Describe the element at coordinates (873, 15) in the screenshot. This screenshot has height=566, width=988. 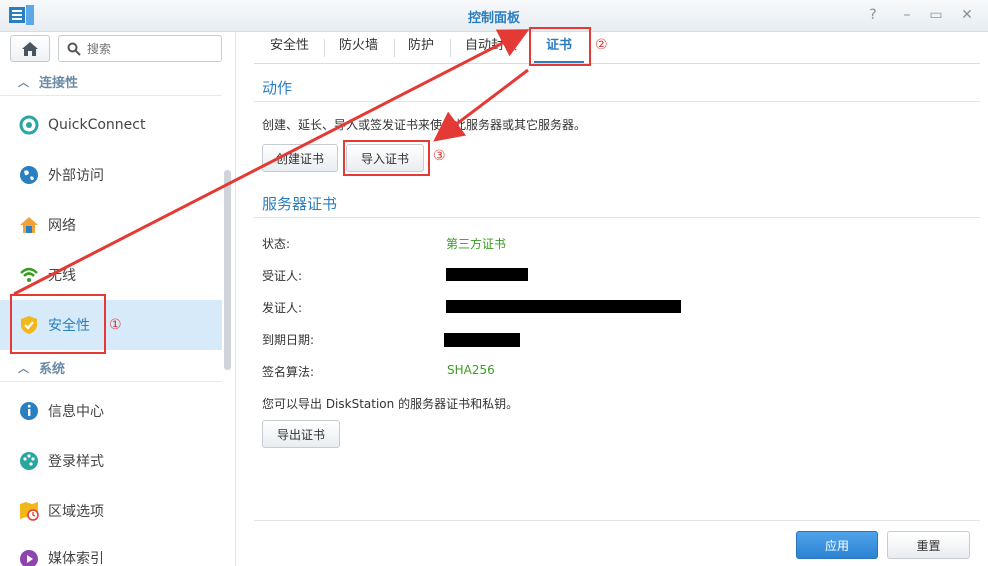
I see `help-icon: ?` at that location.